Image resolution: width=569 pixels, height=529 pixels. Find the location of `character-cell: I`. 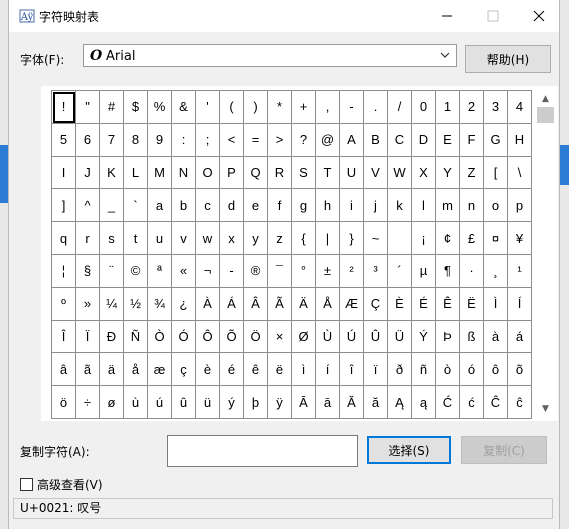

character-cell: I is located at coordinates (64, 173).